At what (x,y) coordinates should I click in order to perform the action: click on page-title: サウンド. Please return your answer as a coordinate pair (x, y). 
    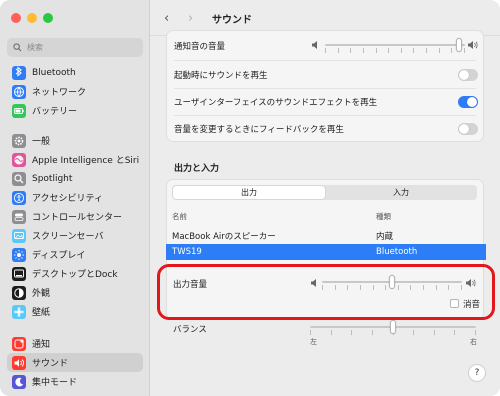
    Looking at the image, I should click on (232, 20).